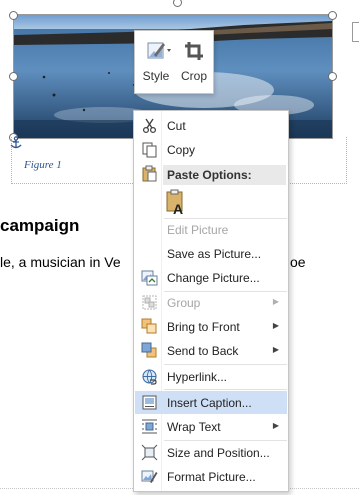 The width and height of the screenshot is (359, 495). What do you see at coordinates (211, 149) in the screenshot?
I see `menu-item-copy: Copy` at bounding box center [211, 149].